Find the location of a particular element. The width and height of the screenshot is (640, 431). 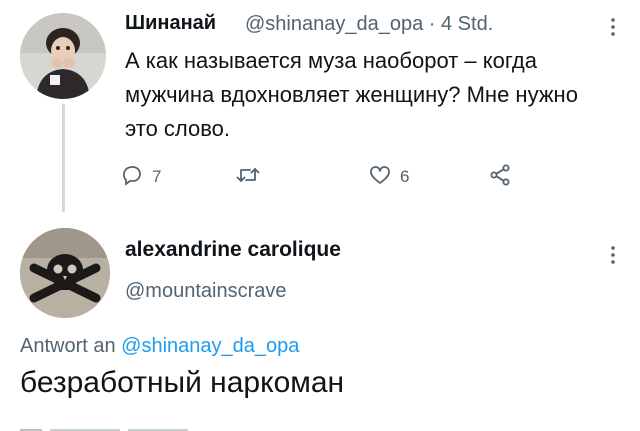

tweet-actions-bar: 7 6 is located at coordinates (340, 177).